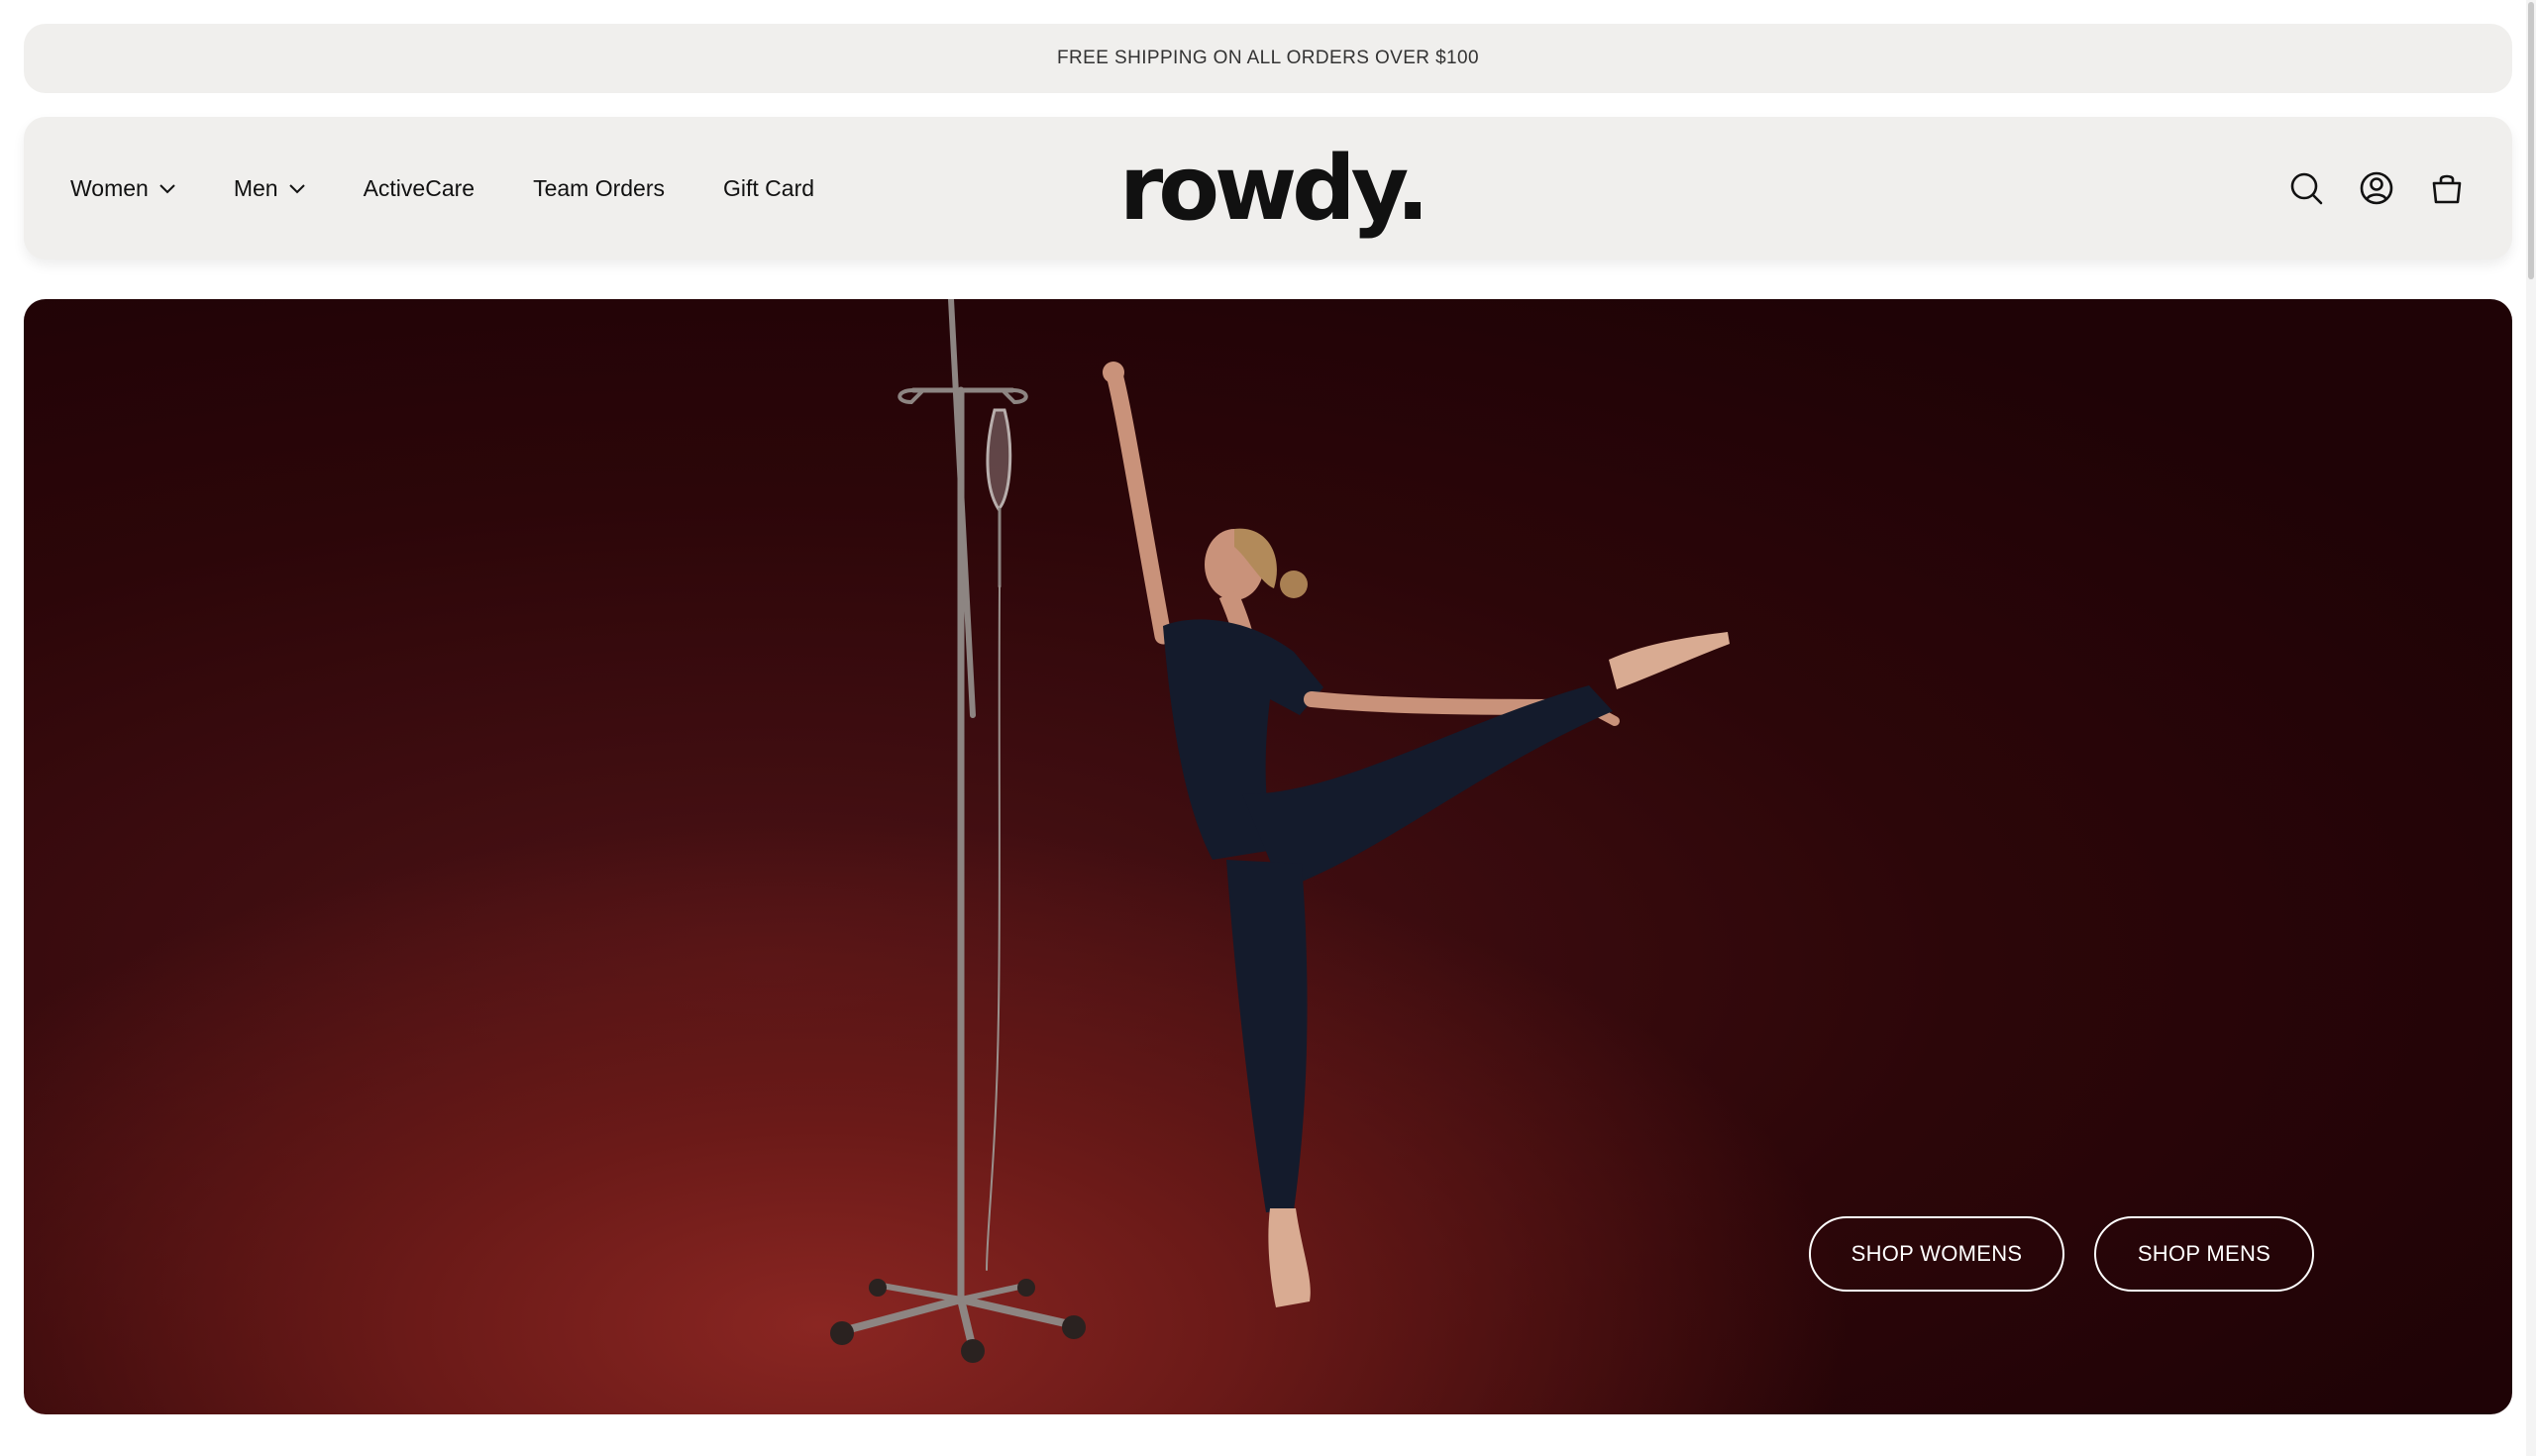 The image size is (2536, 1456). I want to click on announcement-bar: FREE SHIPPING ON ALL ORDERS OVER $100, so click(1268, 58).